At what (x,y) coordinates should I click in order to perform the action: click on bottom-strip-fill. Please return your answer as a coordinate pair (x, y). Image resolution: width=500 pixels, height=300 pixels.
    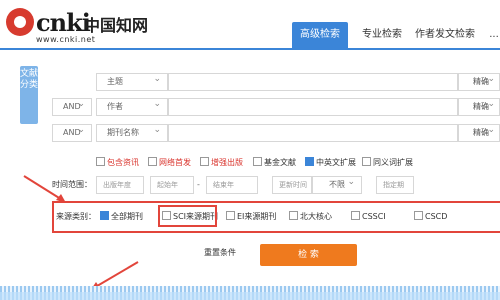
    Looking at the image, I should click on (250, 296).